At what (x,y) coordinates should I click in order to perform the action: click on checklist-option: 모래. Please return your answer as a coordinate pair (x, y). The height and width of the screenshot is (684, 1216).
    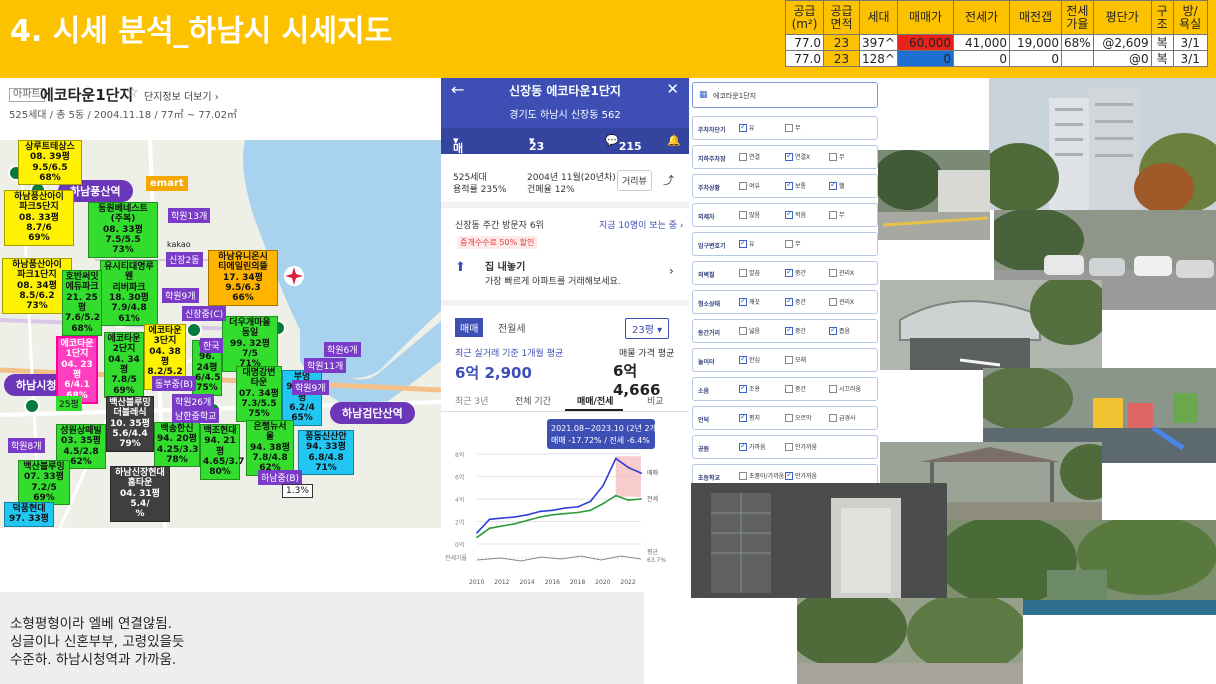
    Looking at the image, I should click on (795, 359).